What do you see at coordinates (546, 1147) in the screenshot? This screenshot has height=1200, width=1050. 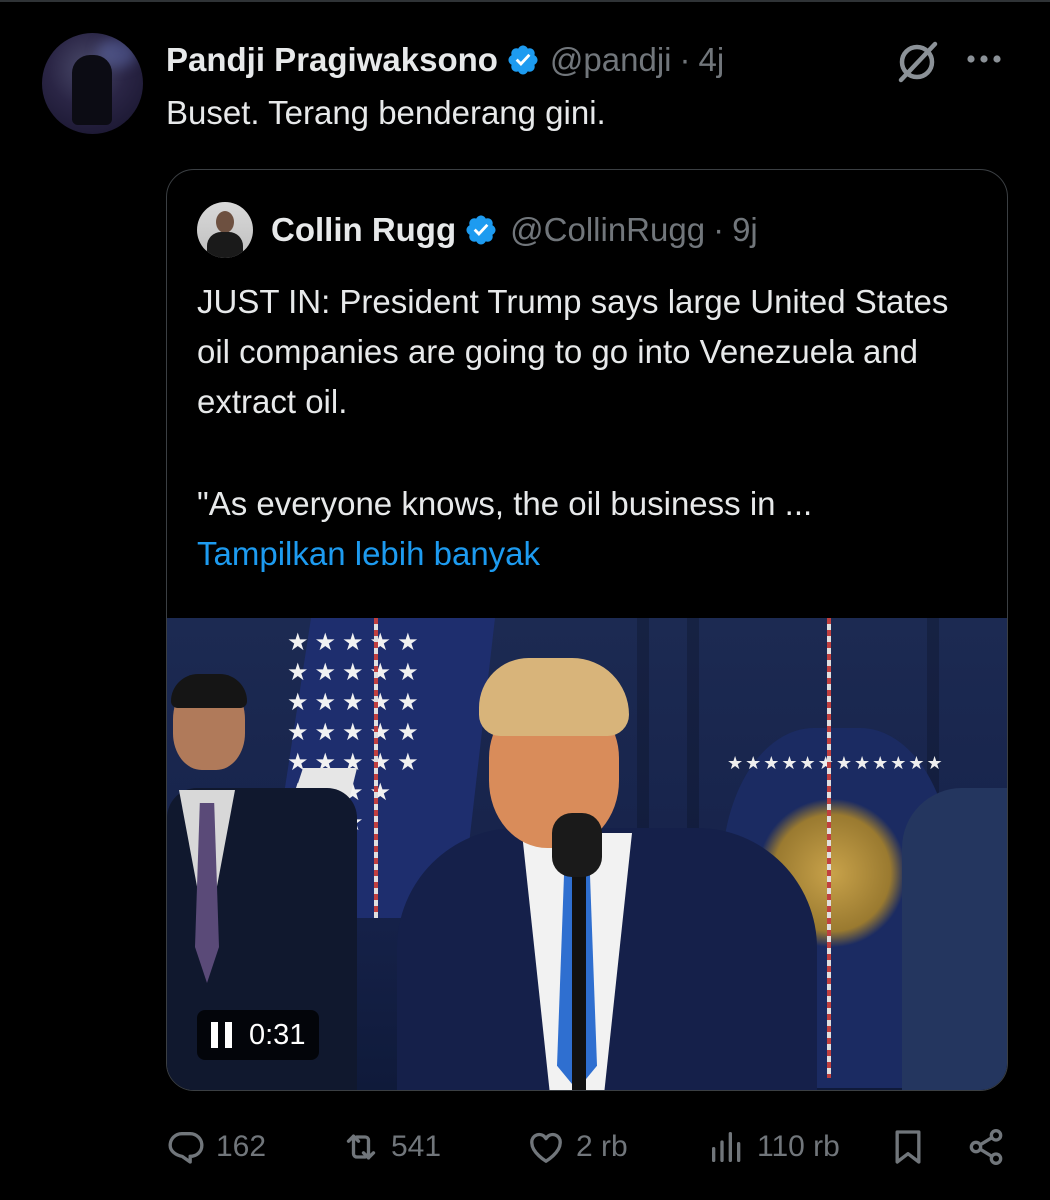 I see `like-icon` at bounding box center [546, 1147].